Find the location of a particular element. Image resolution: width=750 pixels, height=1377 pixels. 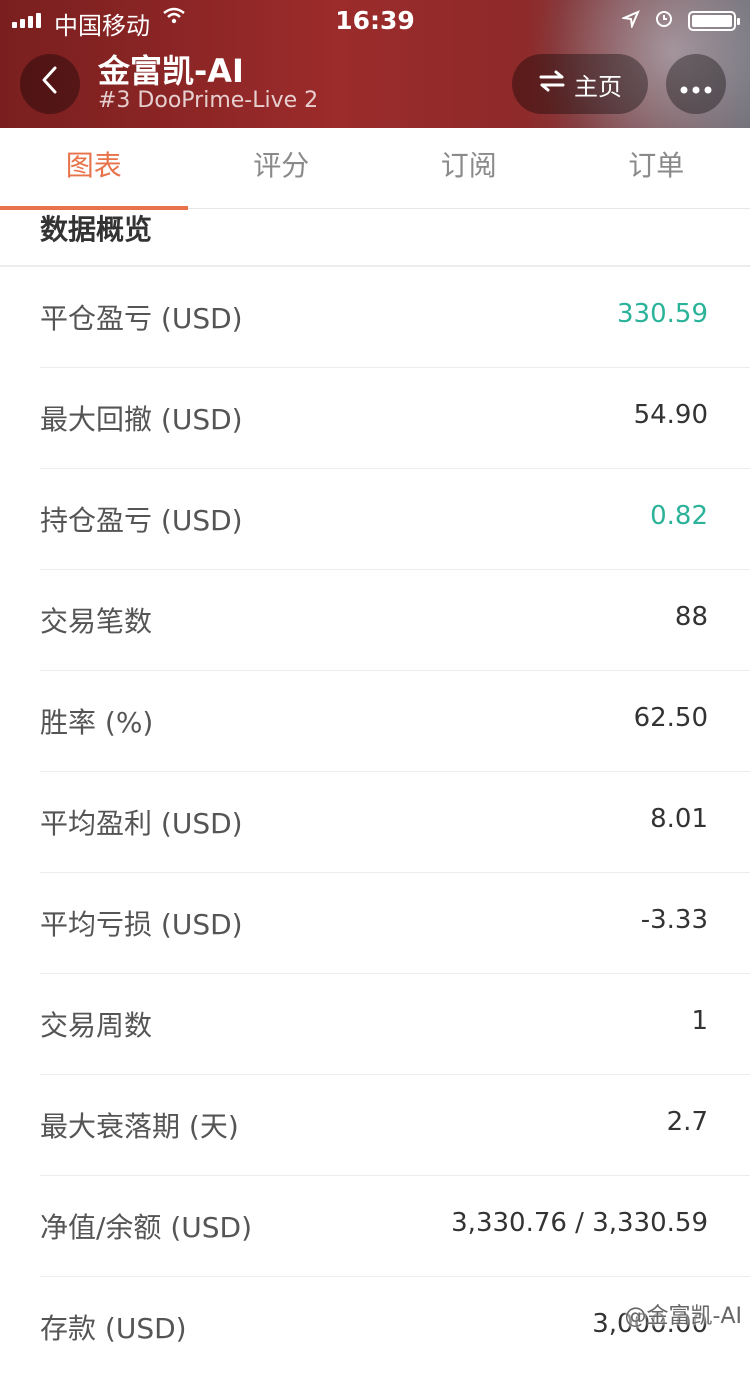

swap-icon is located at coordinates (552, 84).